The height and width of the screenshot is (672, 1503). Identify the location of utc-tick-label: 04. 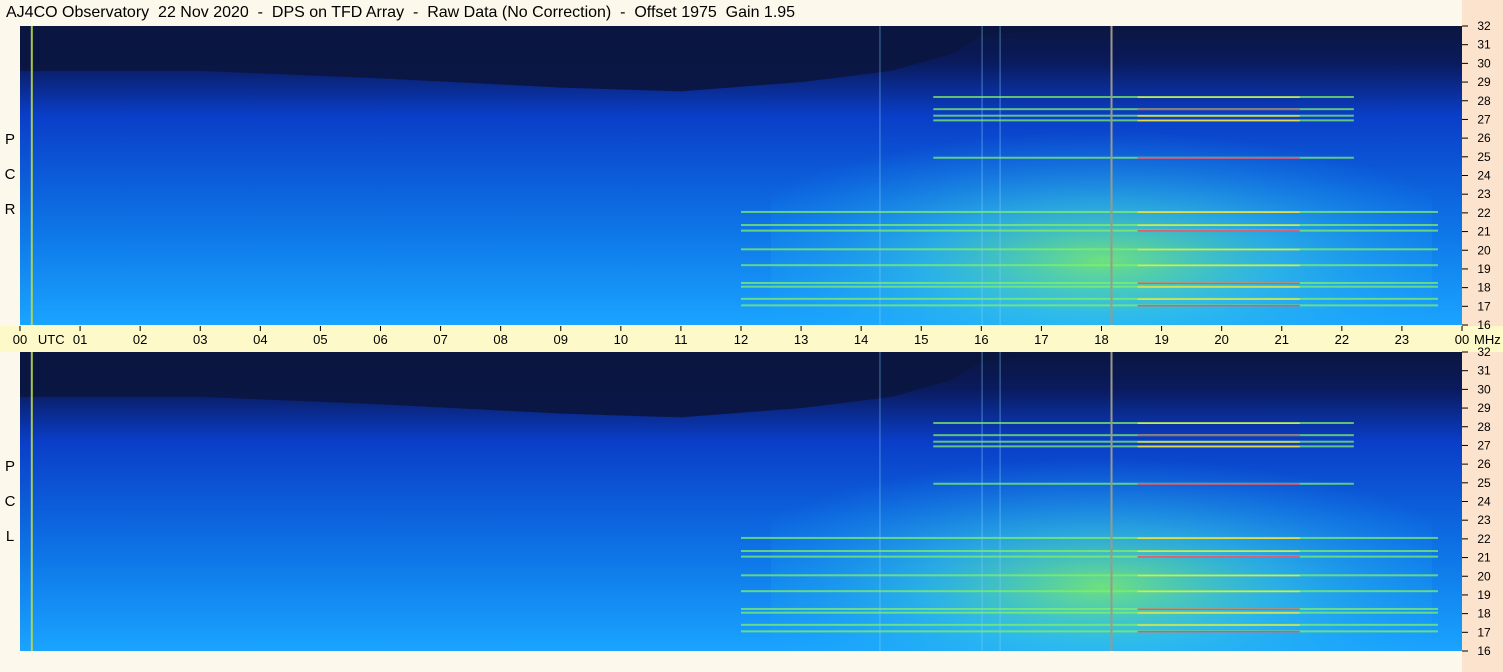
(260, 339).